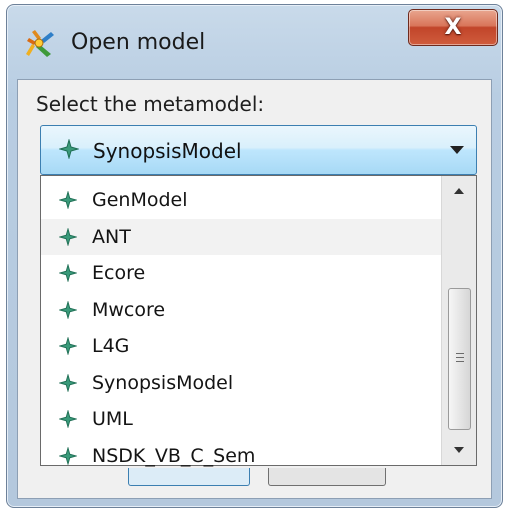  What do you see at coordinates (241, 346) in the screenshot?
I see `metamodel-option: L4G` at bounding box center [241, 346].